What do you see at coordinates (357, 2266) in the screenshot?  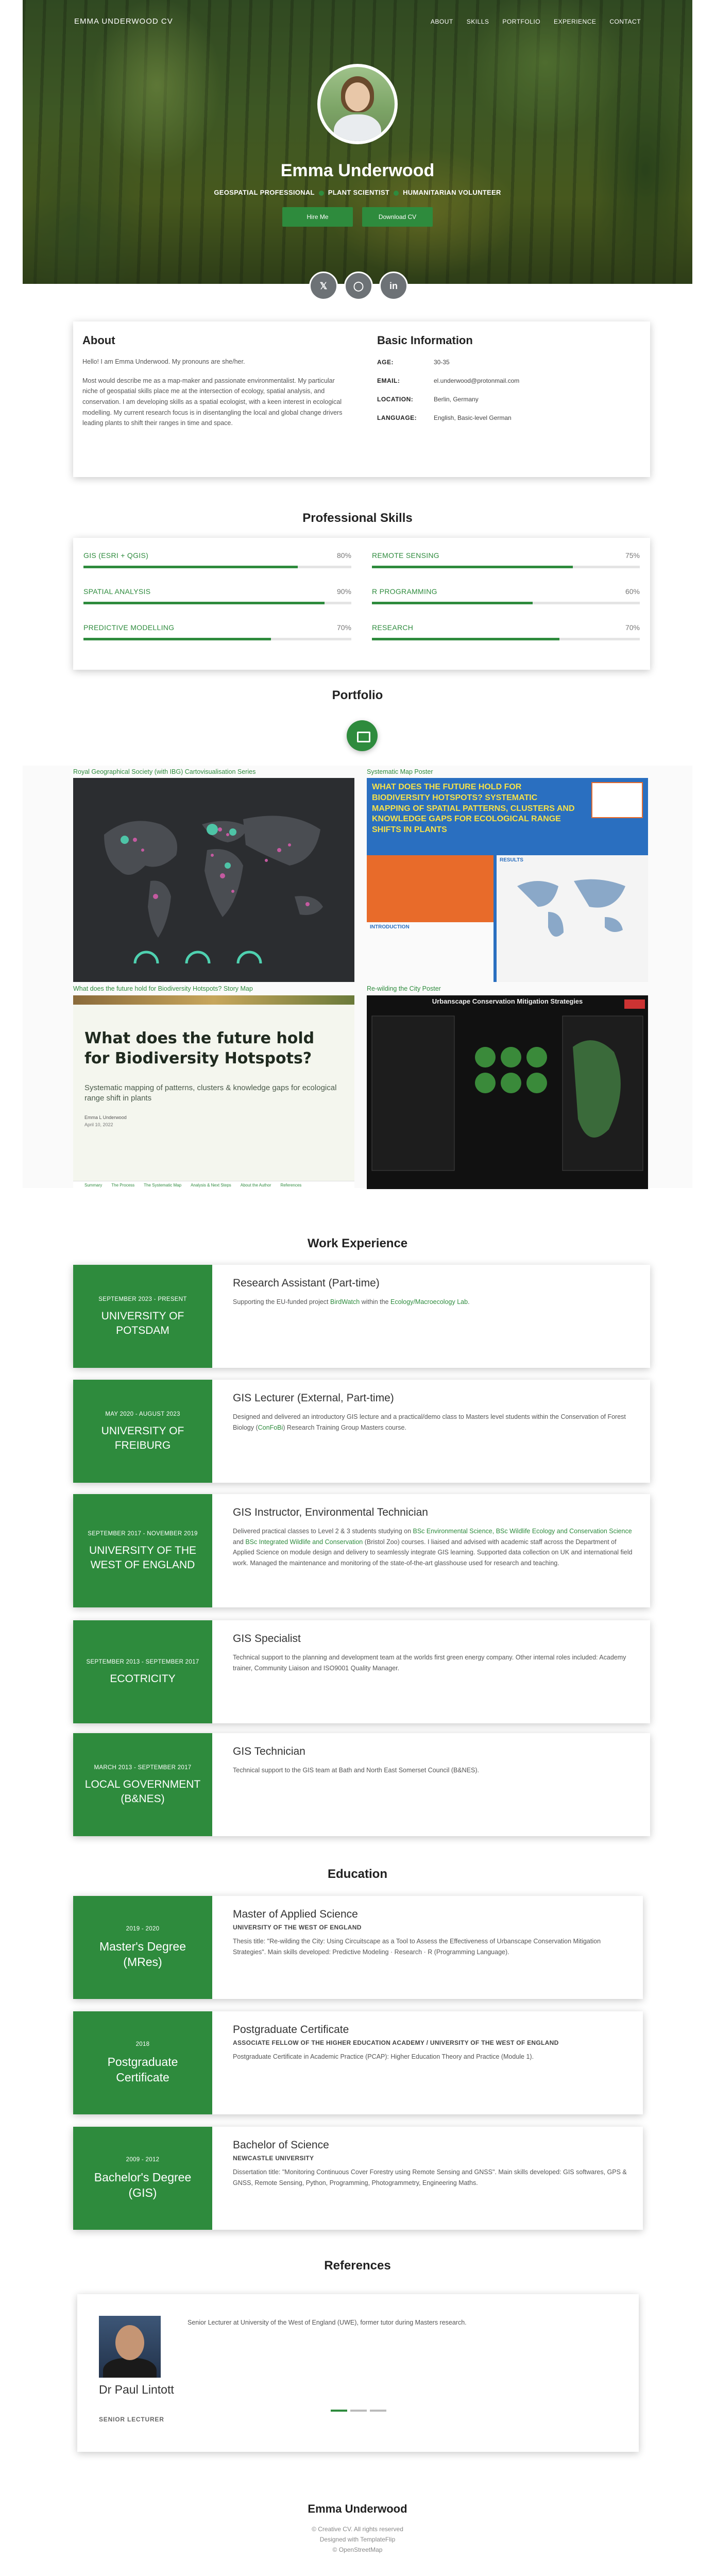 I see `references-title: References` at bounding box center [357, 2266].